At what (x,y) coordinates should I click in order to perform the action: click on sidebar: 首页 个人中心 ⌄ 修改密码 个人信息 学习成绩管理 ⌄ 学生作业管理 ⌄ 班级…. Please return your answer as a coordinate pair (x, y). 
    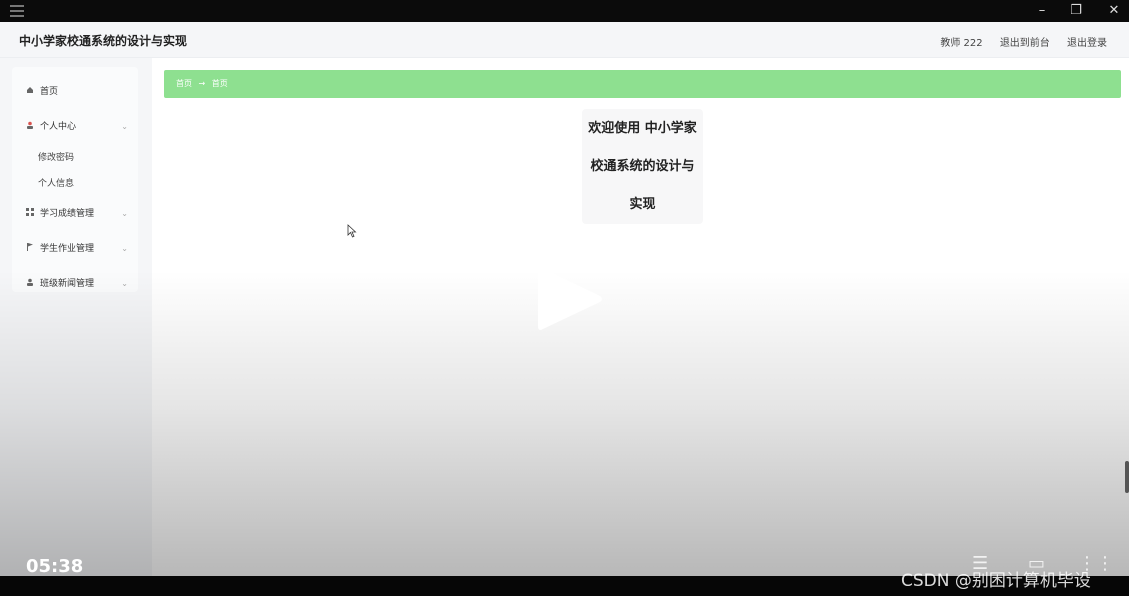
    Looking at the image, I should click on (76, 317).